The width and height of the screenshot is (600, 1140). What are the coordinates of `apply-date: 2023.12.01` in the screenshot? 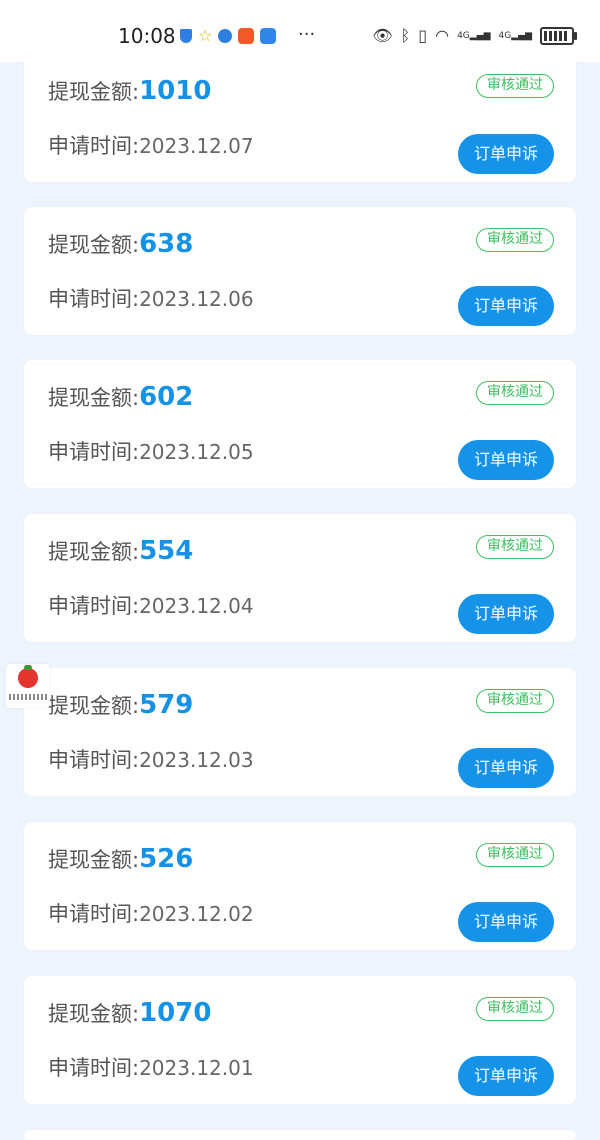 It's located at (196, 1068).